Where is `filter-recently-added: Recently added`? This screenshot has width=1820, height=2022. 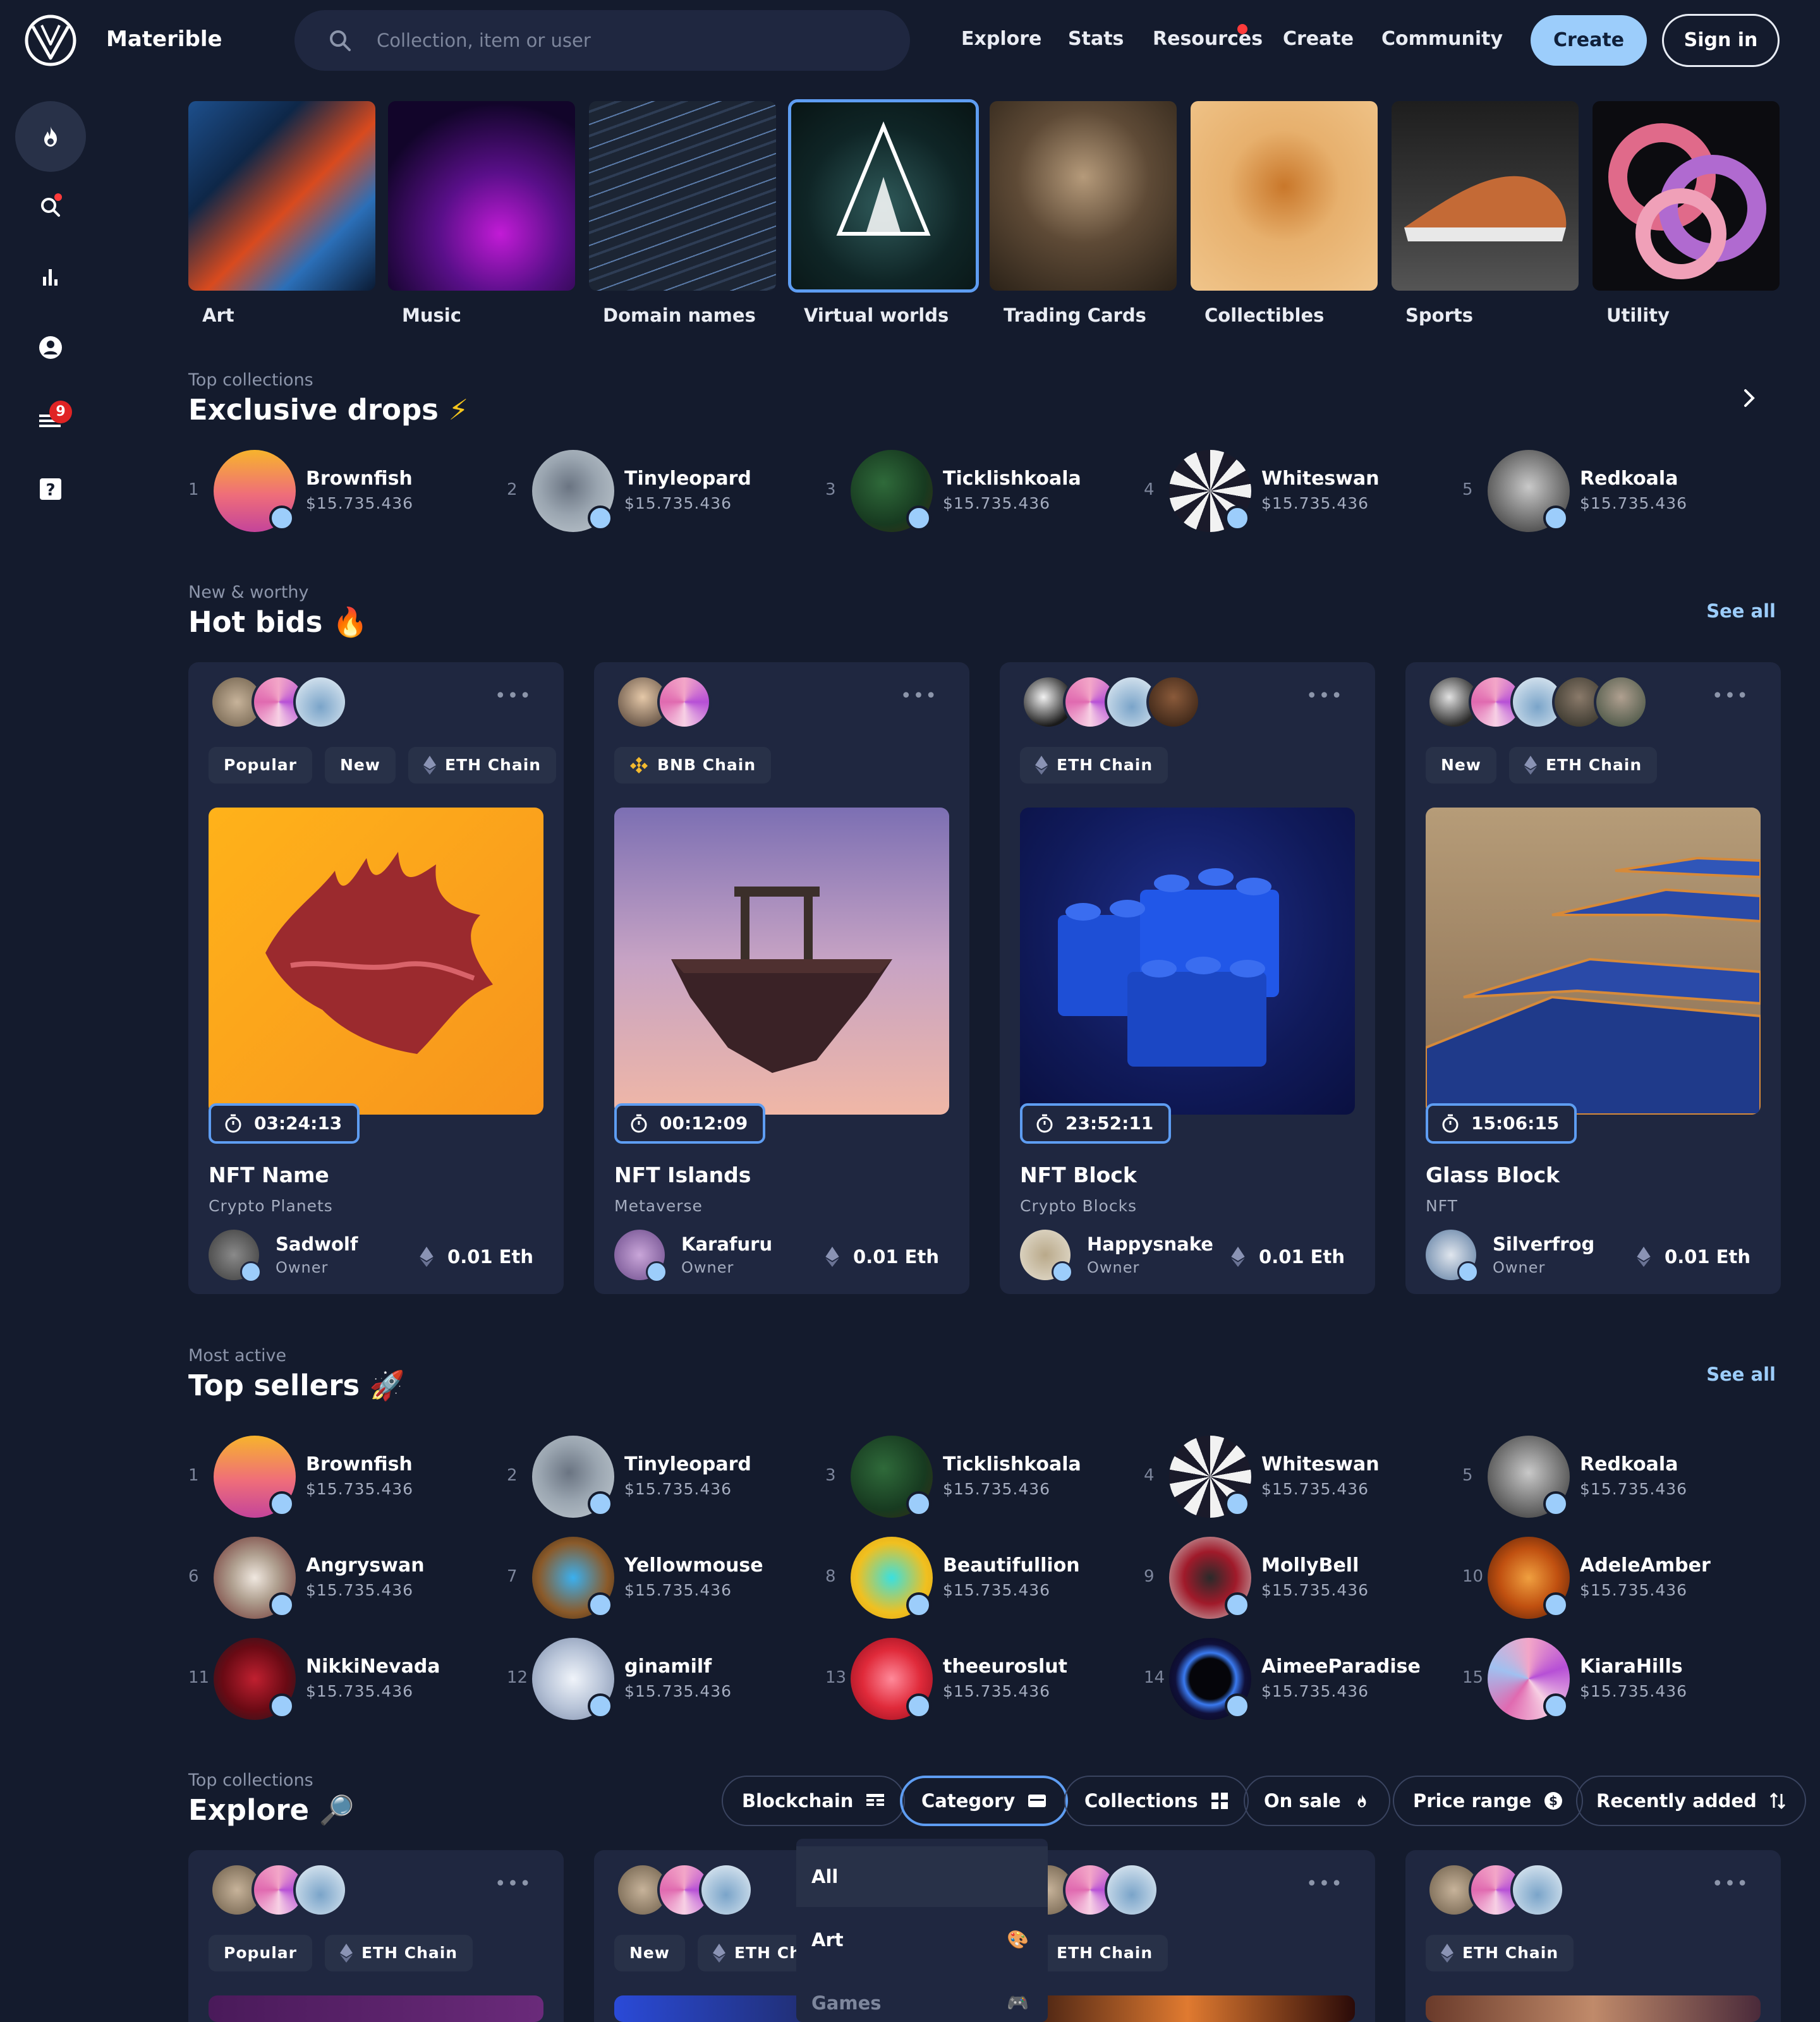 filter-recently-added: Recently added is located at coordinates (1691, 1801).